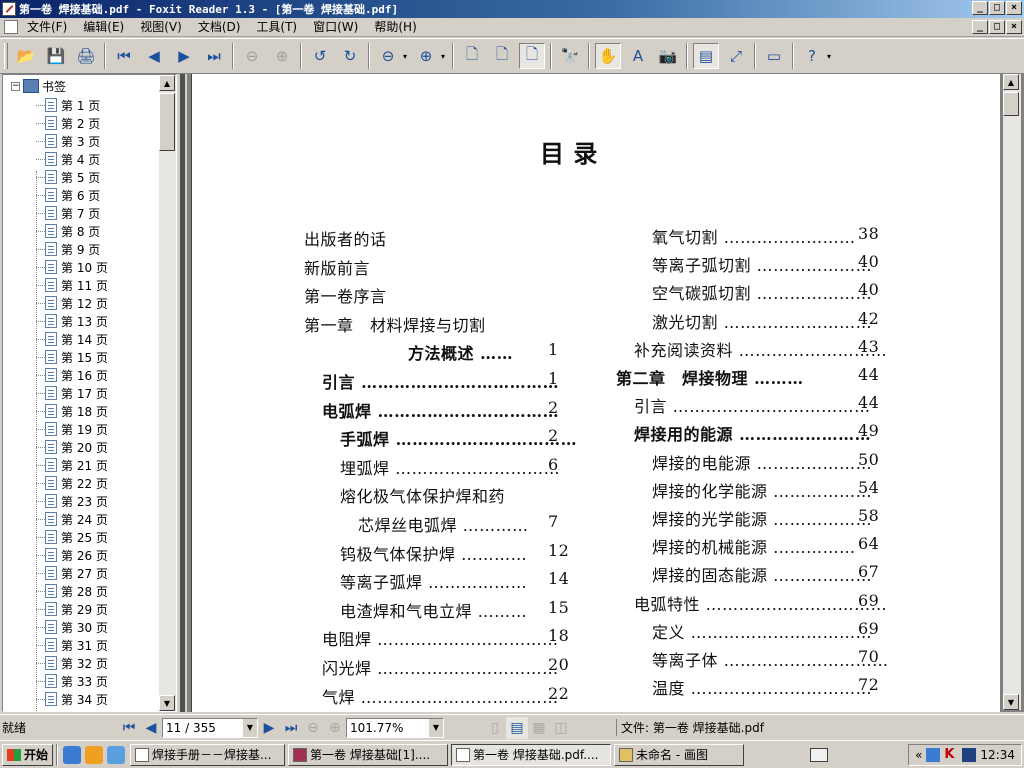 This screenshot has width=1024, height=768. I want to click on zoom-out-icon: ⊖, so click(388, 56).